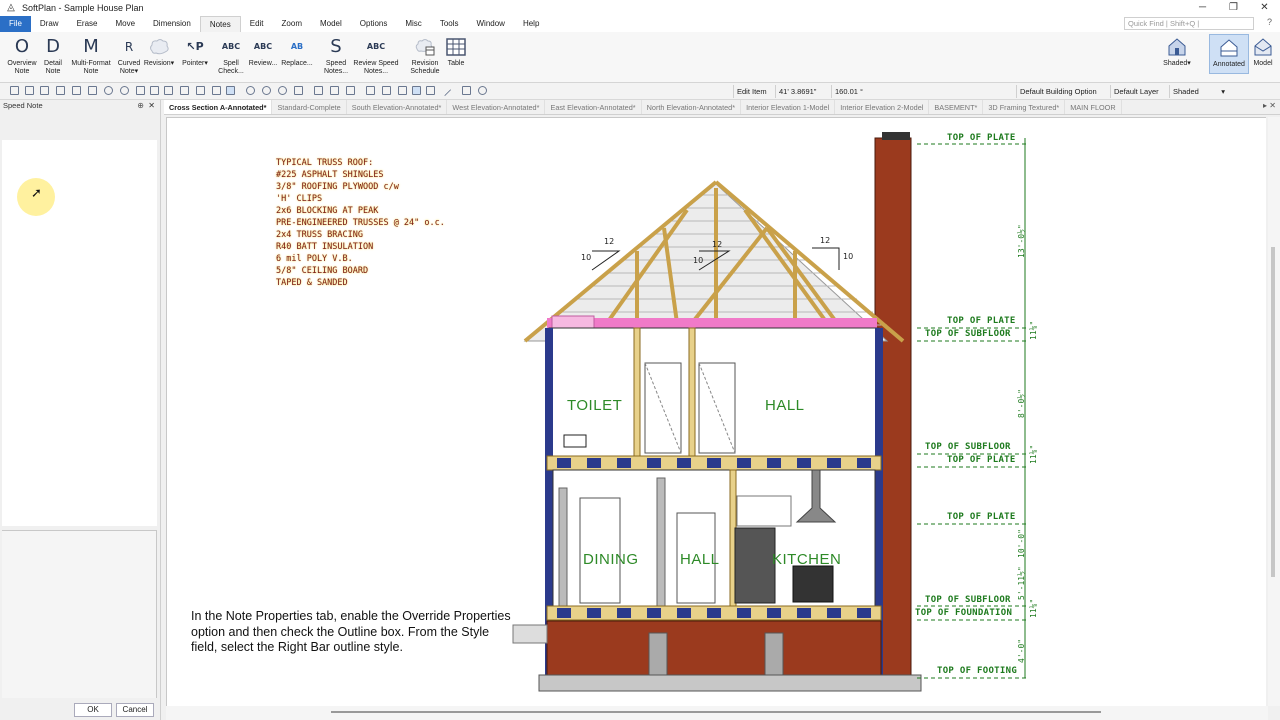 The width and height of the screenshot is (1280, 720). Describe the element at coordinates (692, 107) in the screenshot. I see `tab-north-elevation: North Elevation-Annotated*` at that location.